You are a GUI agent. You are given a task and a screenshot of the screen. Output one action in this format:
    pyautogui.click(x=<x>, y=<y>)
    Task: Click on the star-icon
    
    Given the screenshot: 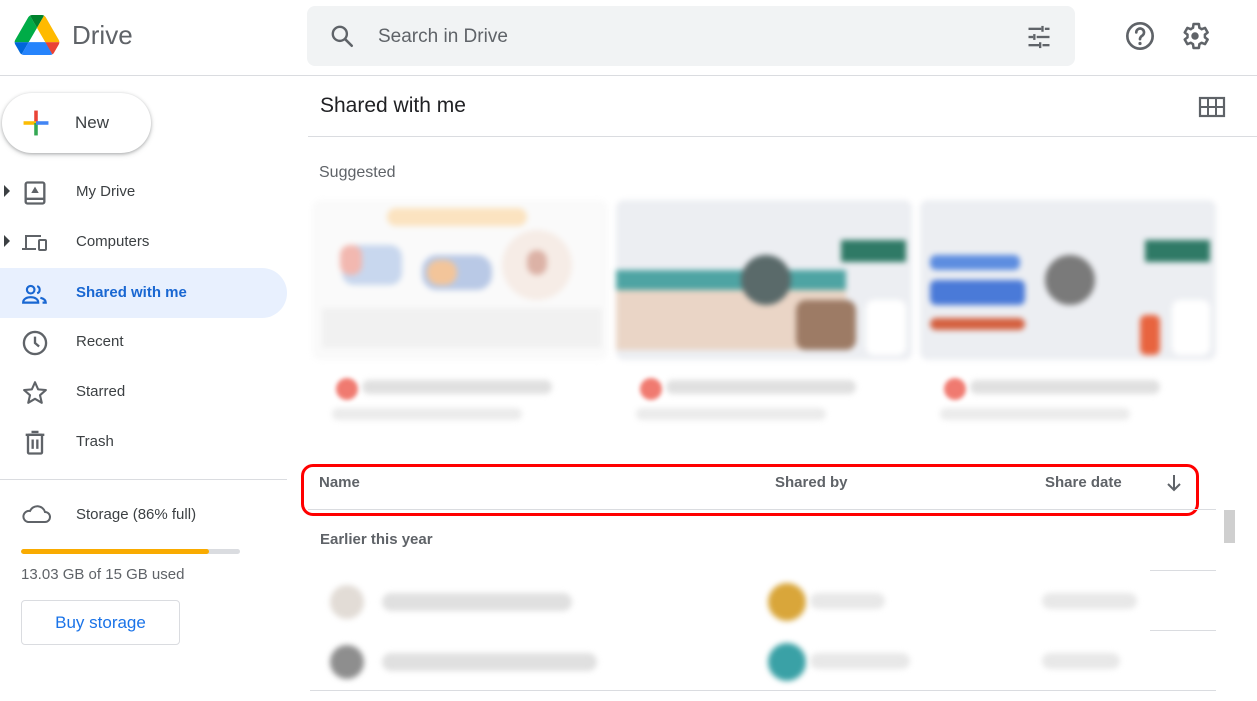 What is the action you would take?
    pyautogui.click(x=35, y=392)
    